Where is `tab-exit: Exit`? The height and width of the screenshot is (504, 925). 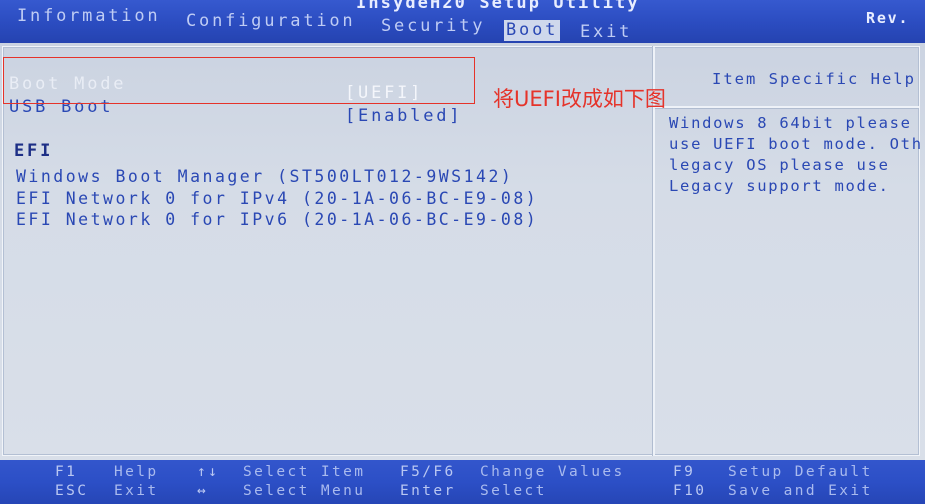
tab-exit: Exit is located at coordinates (606, 32).